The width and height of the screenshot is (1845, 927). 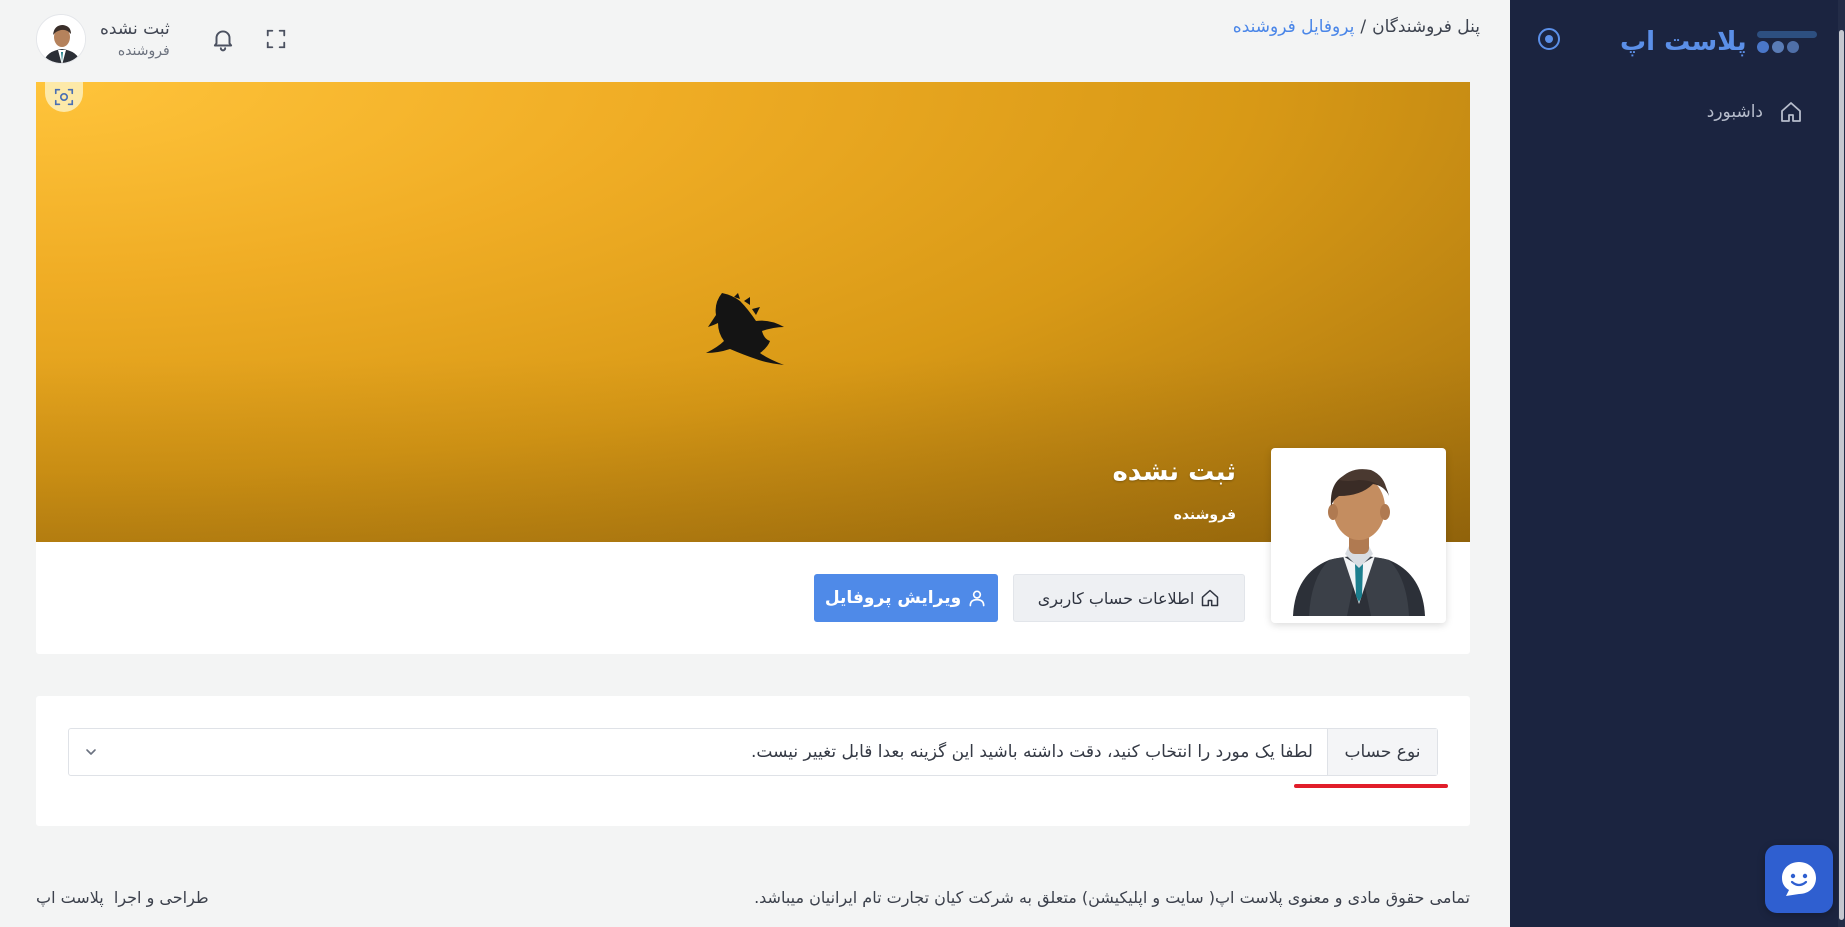 I want to click on user-role: فروشنده, so click(x=143, y=51).